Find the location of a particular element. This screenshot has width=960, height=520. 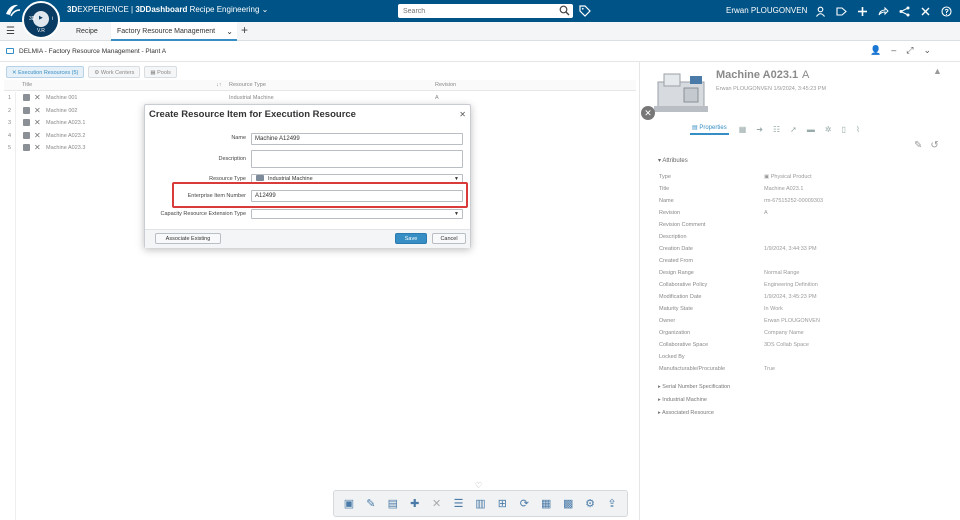

name-field: Machine A12499 is located at coordinates (357, 139).